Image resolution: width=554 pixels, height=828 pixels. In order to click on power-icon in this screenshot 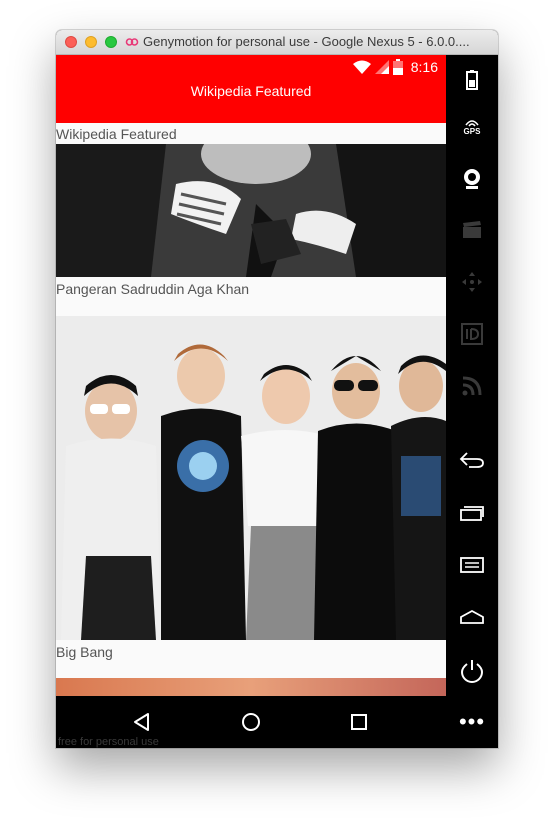, I will do `click(472, 671)`.